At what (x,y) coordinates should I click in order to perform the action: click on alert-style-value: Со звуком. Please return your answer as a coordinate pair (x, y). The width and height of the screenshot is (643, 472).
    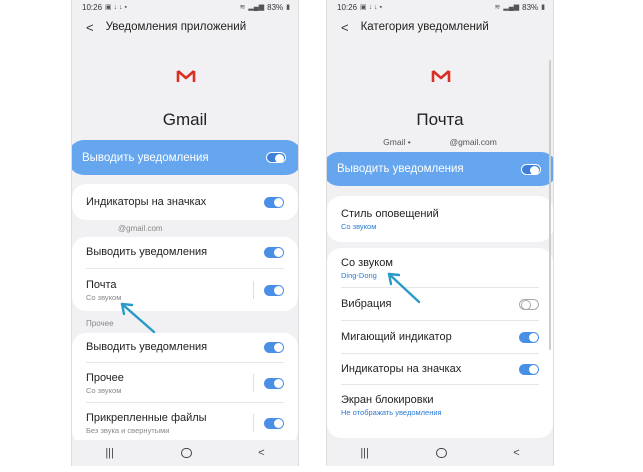
    Looking at the image, I should click on (359, 226).